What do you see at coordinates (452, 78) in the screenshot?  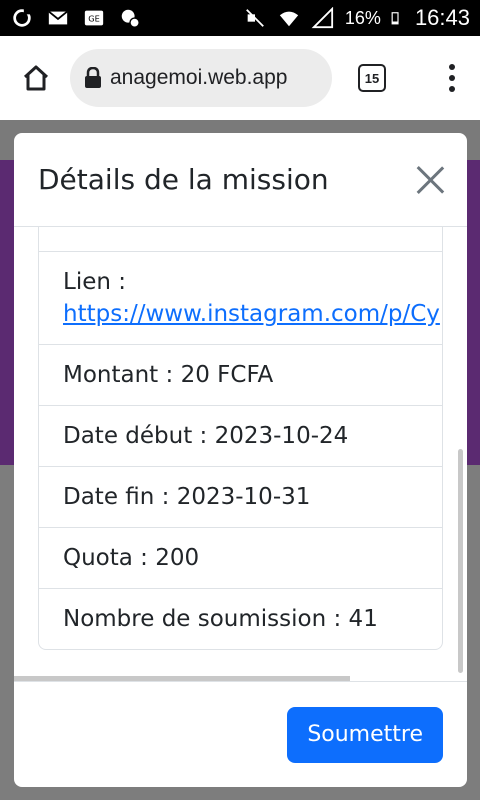 I see `overflow-menu-icon` at bounding box center [452, 78].